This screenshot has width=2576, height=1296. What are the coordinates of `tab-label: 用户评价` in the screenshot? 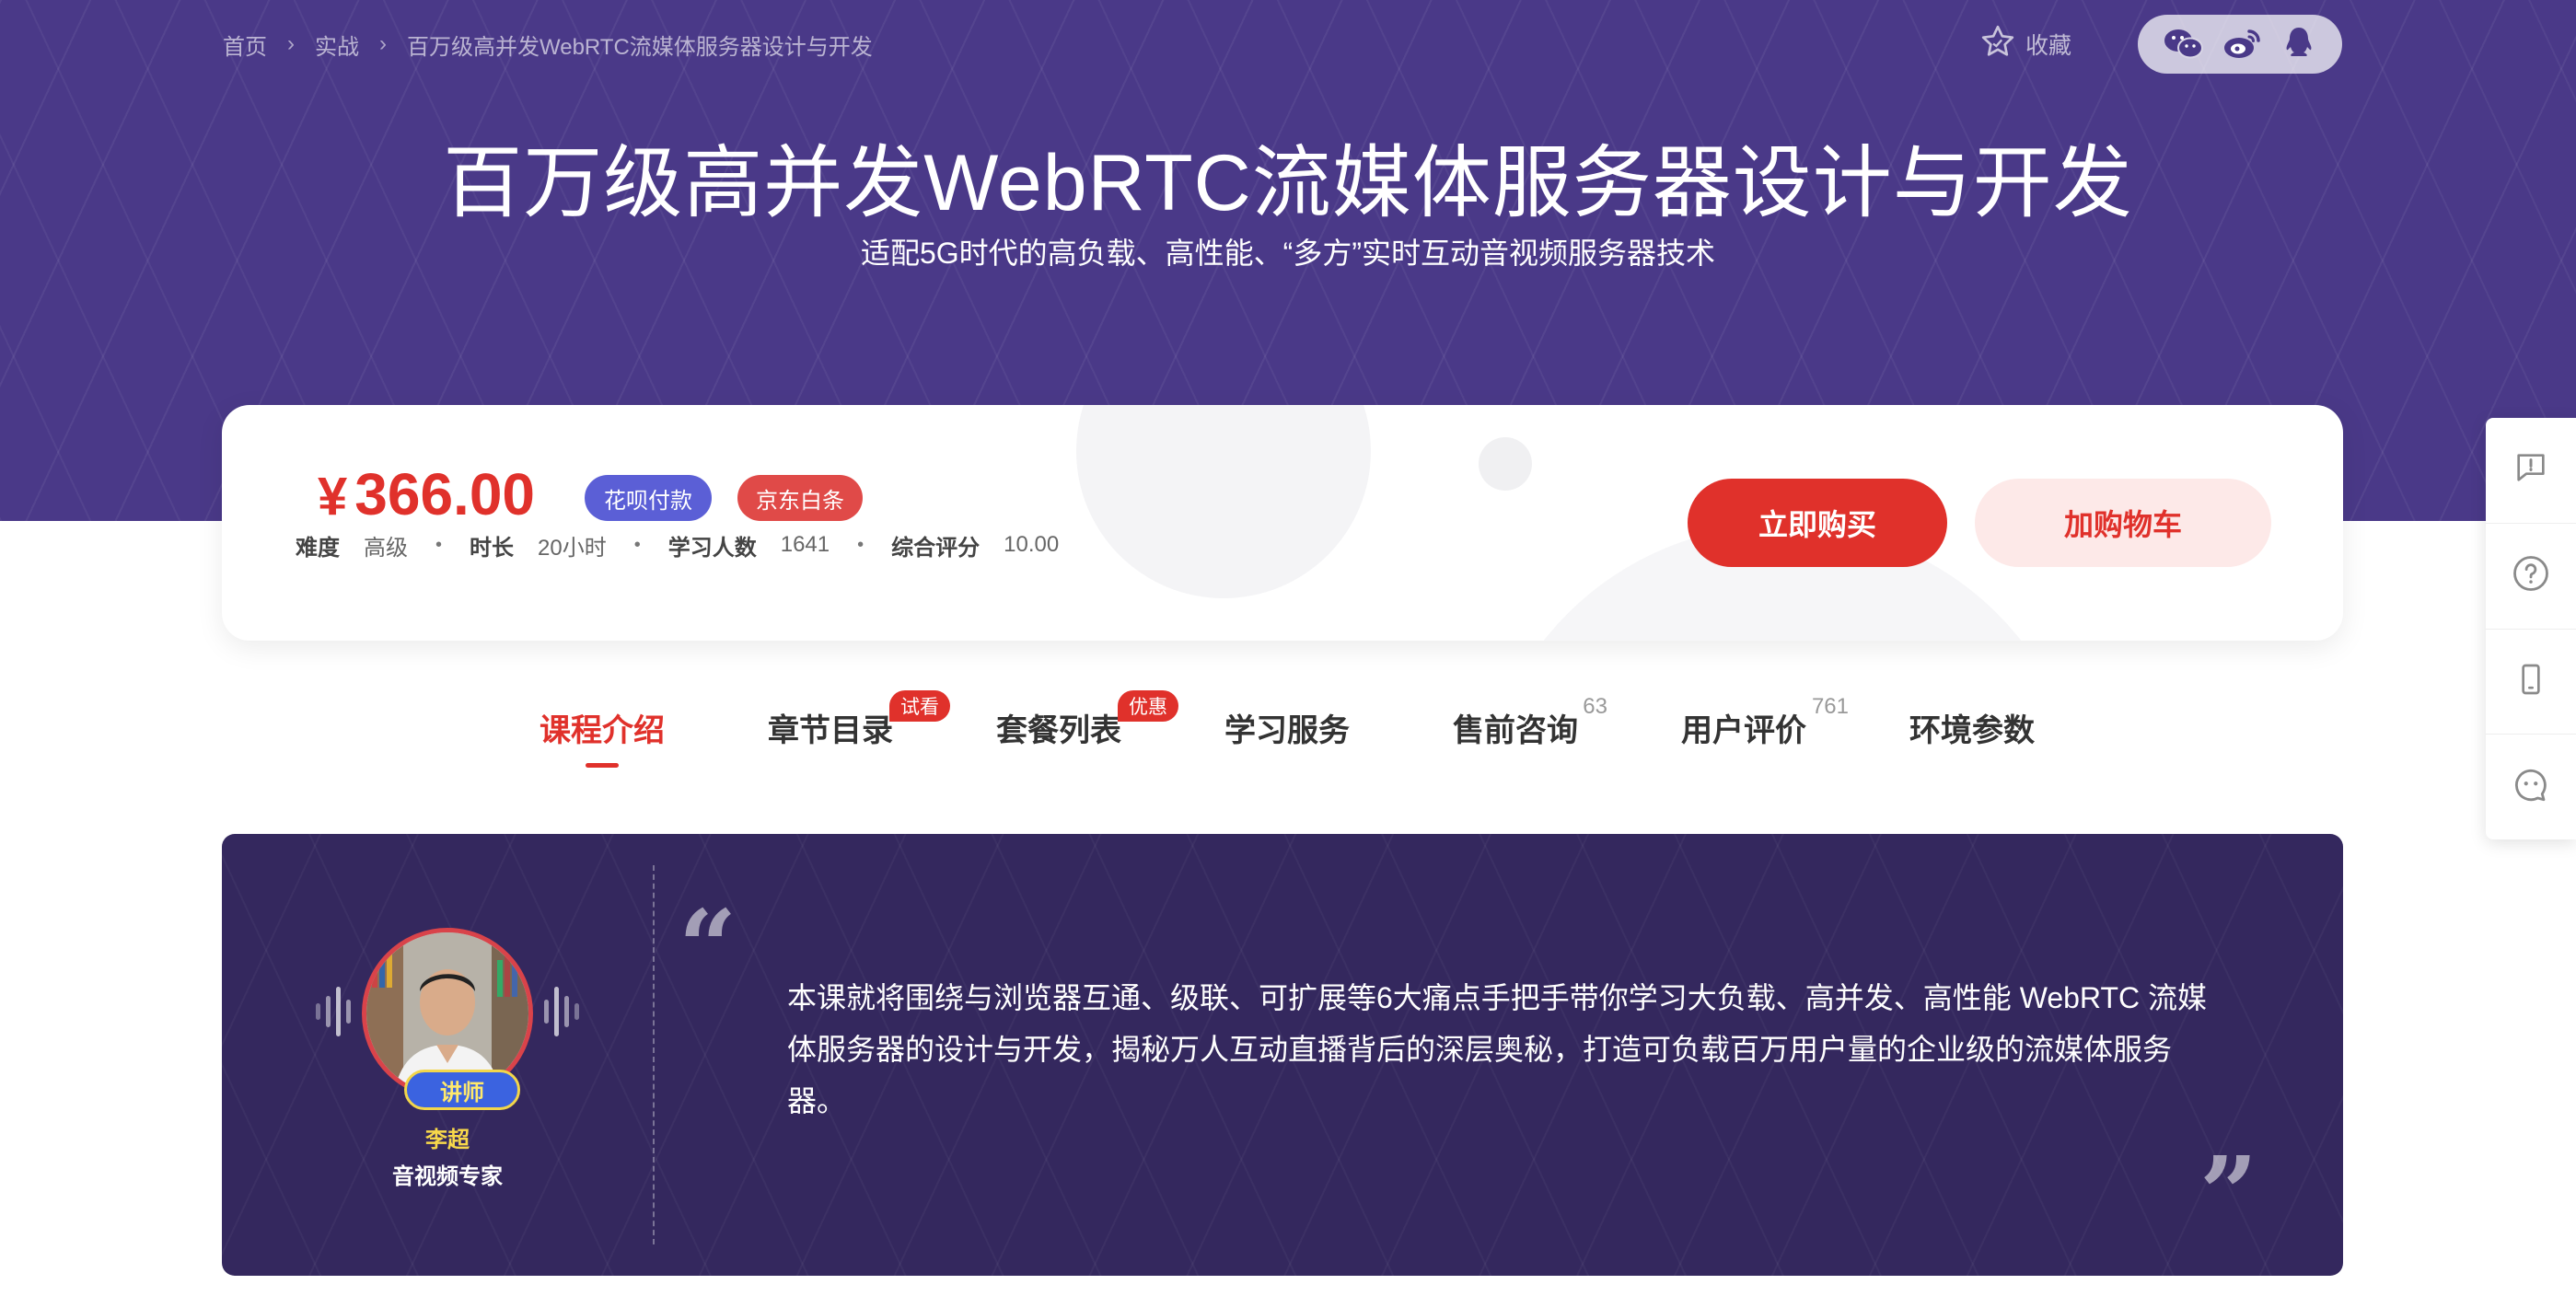 It's located at (1743, 730).